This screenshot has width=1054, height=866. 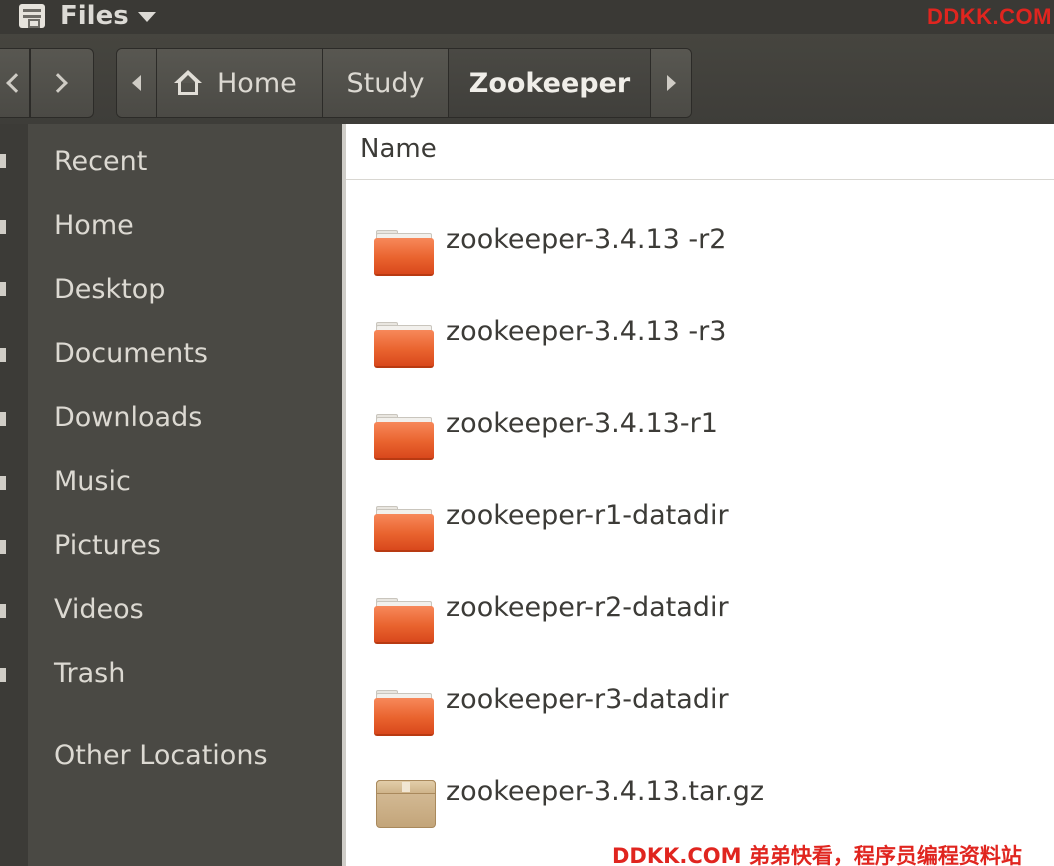 I want to click on chevron-right-icon, so click(x=58, y=83).